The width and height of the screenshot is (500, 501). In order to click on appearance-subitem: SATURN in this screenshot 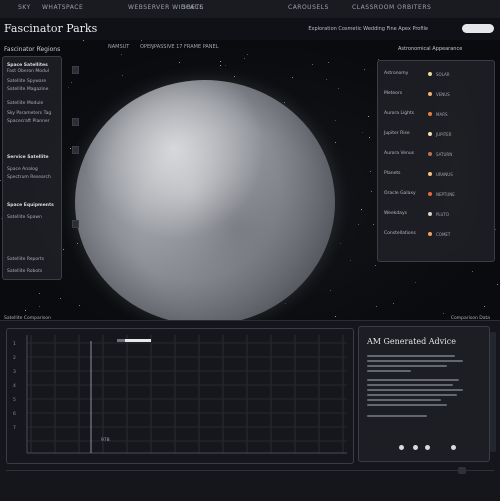, I will do `click(444, 154)`.